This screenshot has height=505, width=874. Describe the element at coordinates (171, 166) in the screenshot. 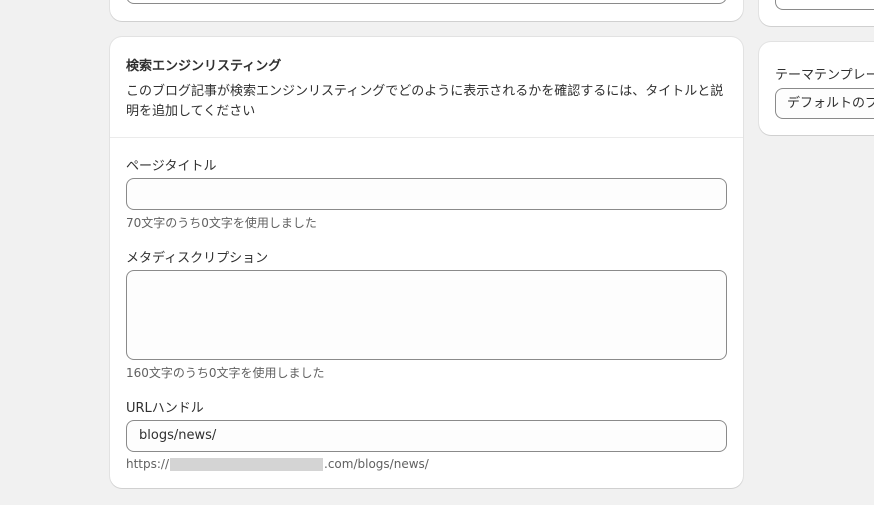

I see `page-title-label: ページタイトル` at that location.